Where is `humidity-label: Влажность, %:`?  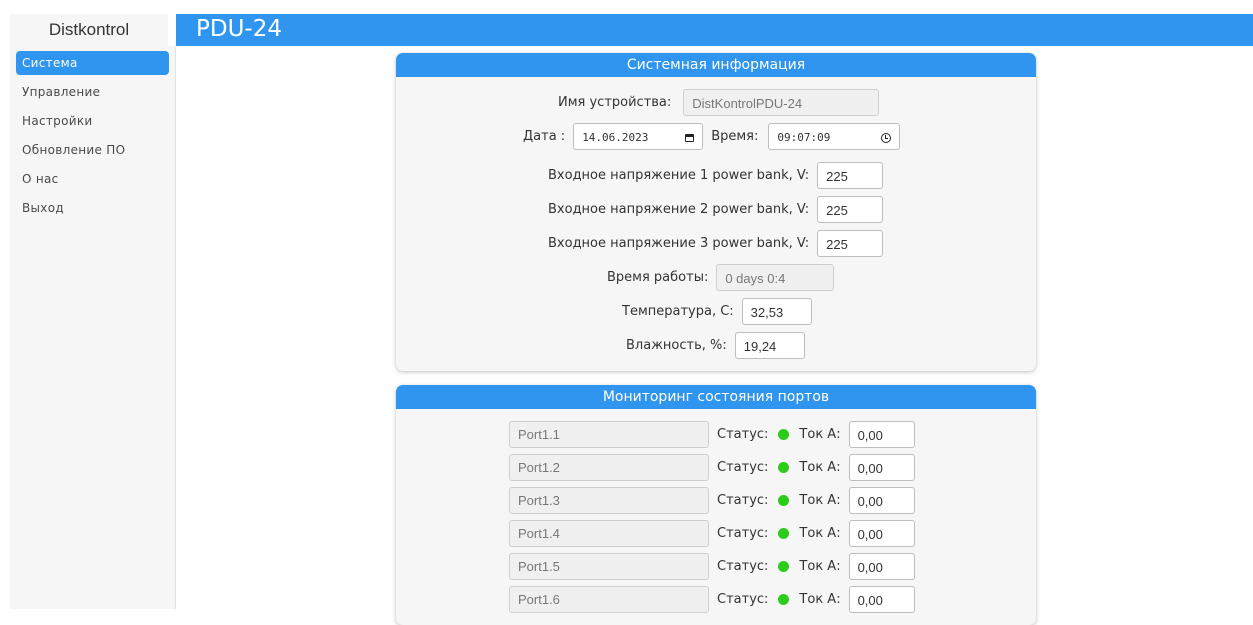
humidity-label: Влажность, %: is located at coordinates (676, 345).